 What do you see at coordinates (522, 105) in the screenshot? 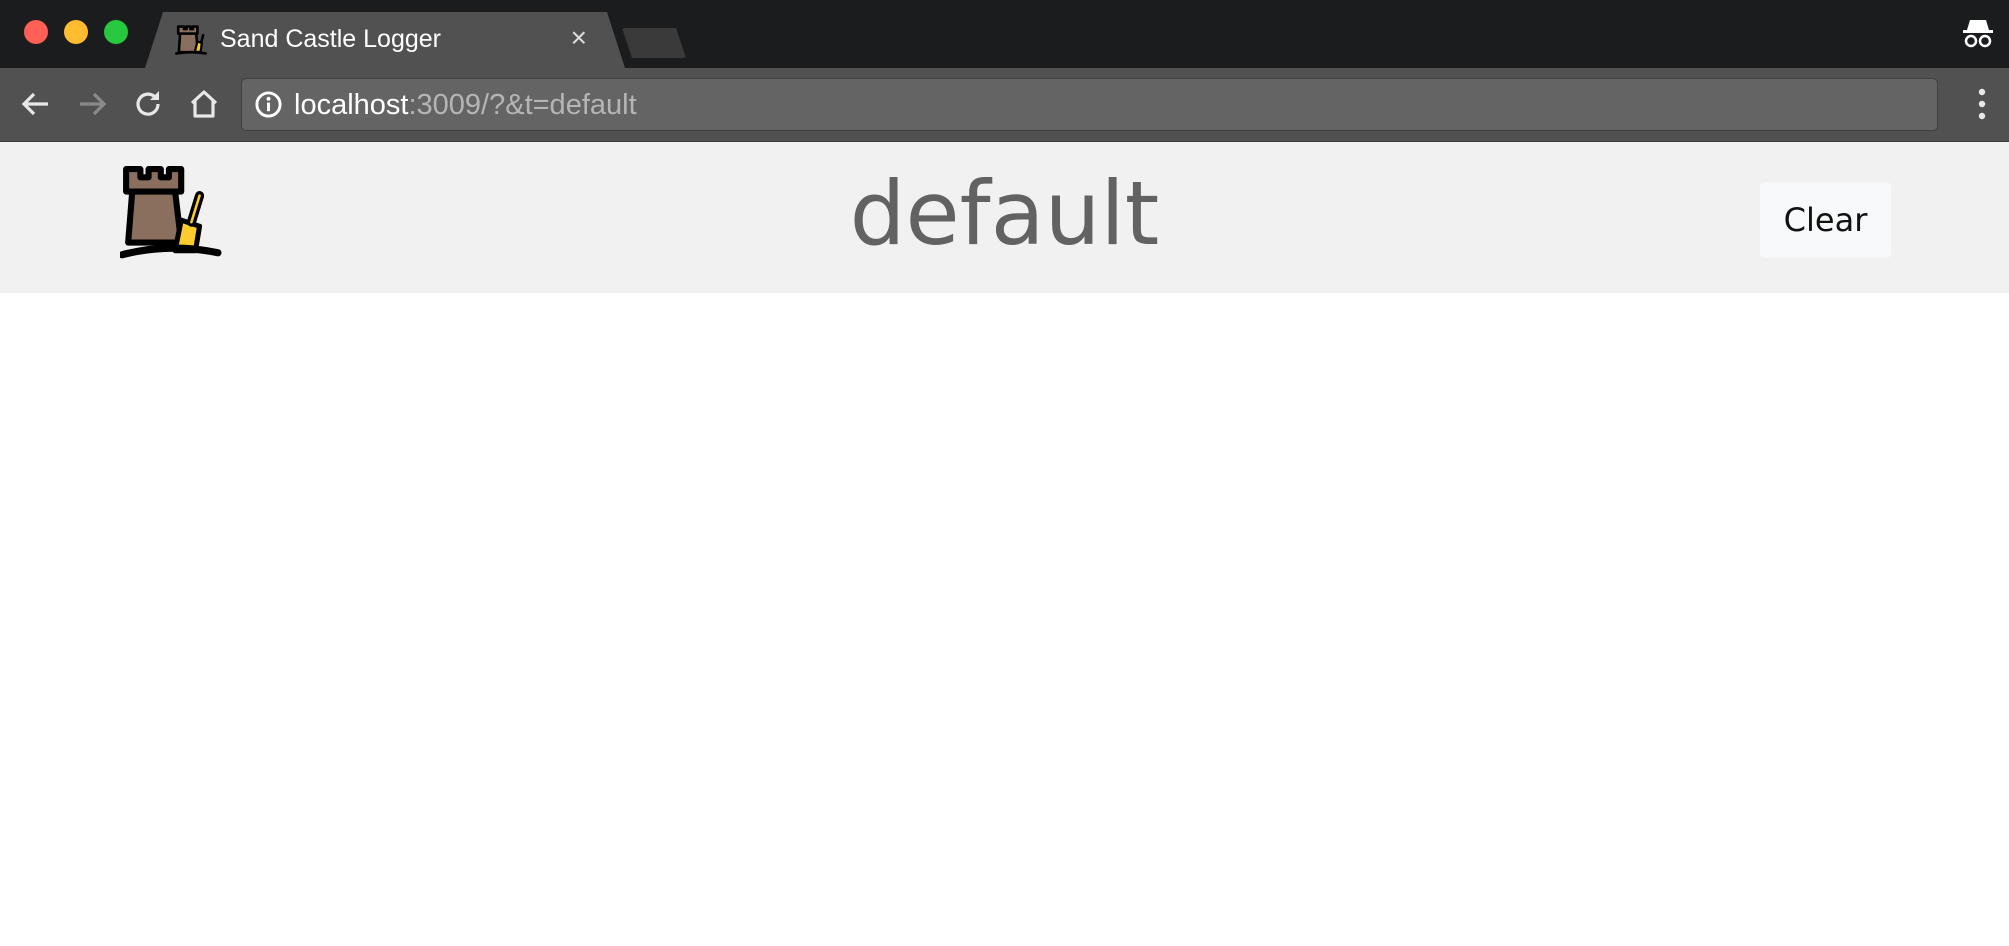
I see `url-path: :3009/?&t=default` at bounding box center [522, 105].